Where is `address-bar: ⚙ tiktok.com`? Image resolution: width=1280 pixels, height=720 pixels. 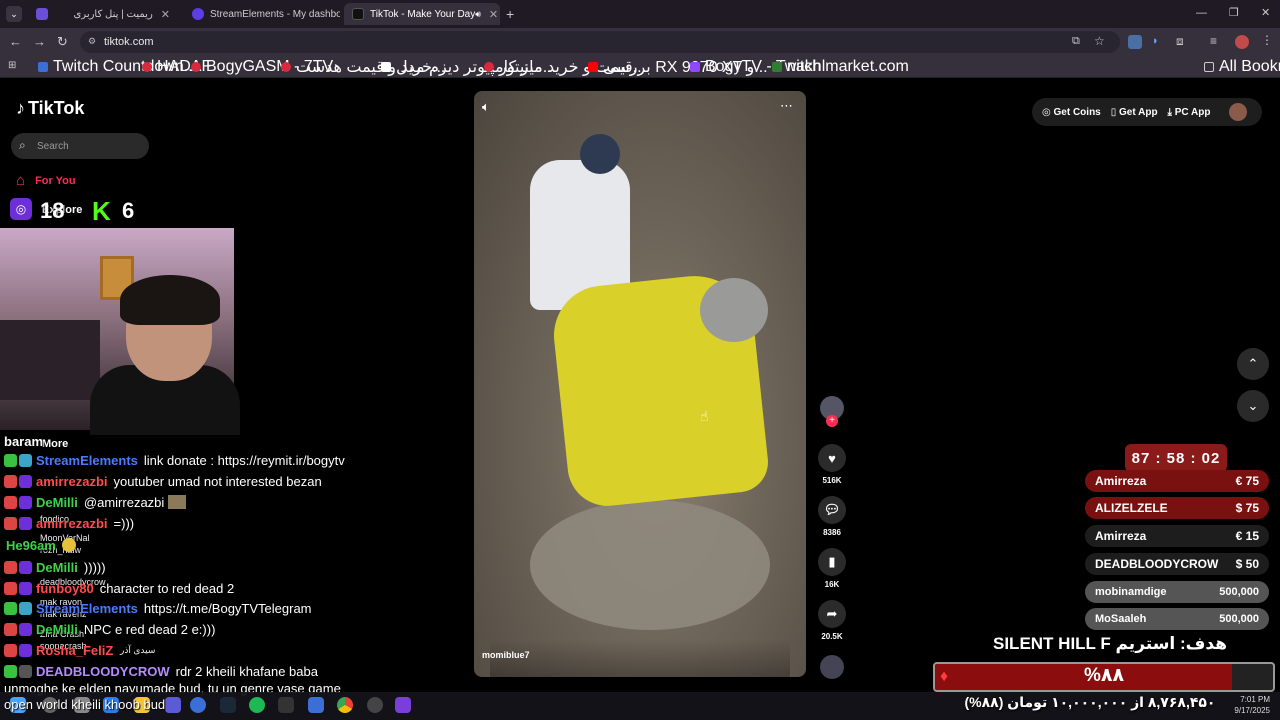
address-bar: ⚙ tiktok.com is located at coordinates (600, 42).